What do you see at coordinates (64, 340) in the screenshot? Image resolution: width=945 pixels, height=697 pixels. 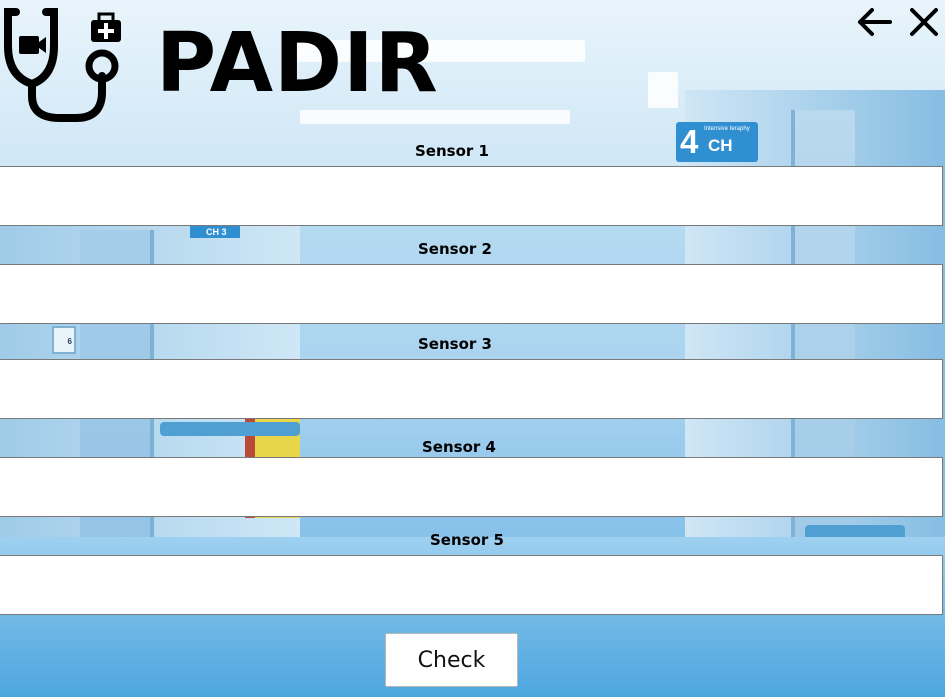 I see `door-number-sign: 6` at bounding box center [64, 340].